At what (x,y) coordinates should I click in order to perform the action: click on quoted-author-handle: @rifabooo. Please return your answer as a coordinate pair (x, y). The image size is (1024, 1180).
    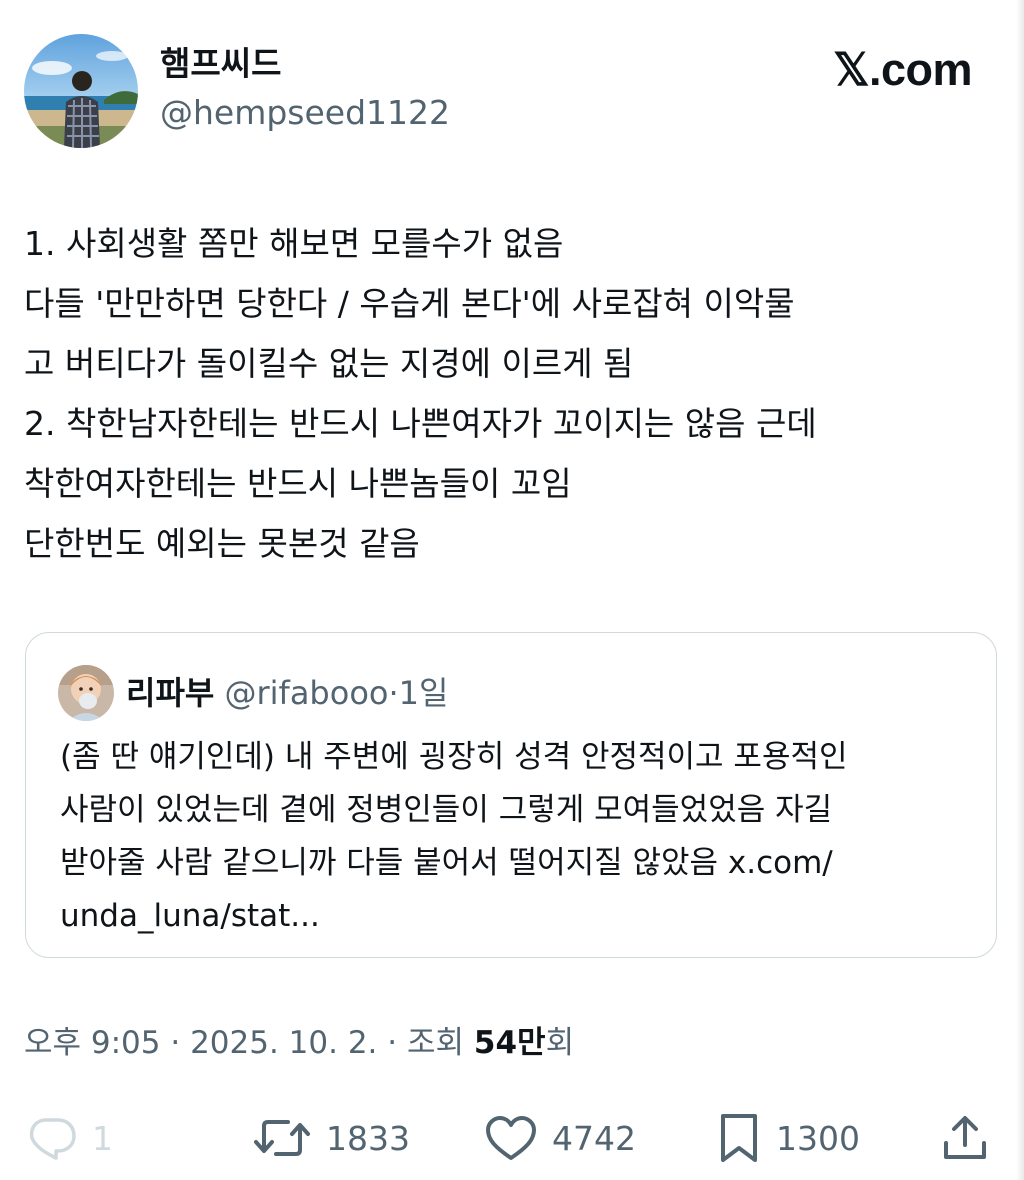
    Looking at the image, I should click on (307, 693).